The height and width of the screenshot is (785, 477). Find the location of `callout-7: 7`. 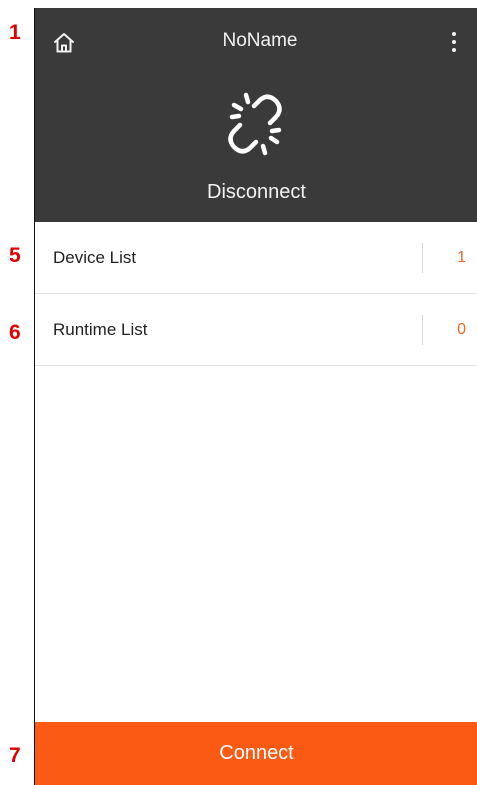

callout-7: 7 is located at coordinates (15, 755).